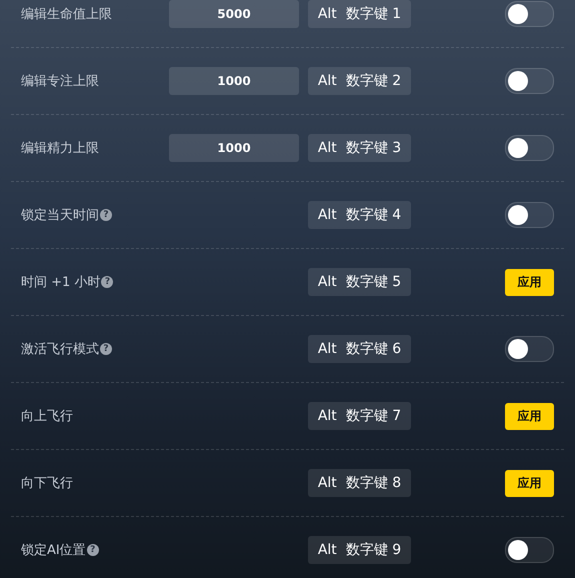  I want to click on option-label: 时间 +1 小时, so click(60, 282).